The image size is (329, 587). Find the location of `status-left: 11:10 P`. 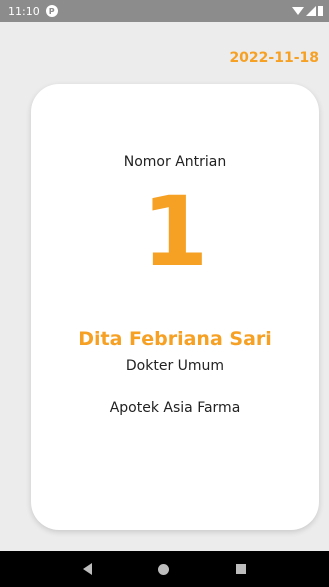

status-left: 11:10 P is located at coordinates (33, 11).